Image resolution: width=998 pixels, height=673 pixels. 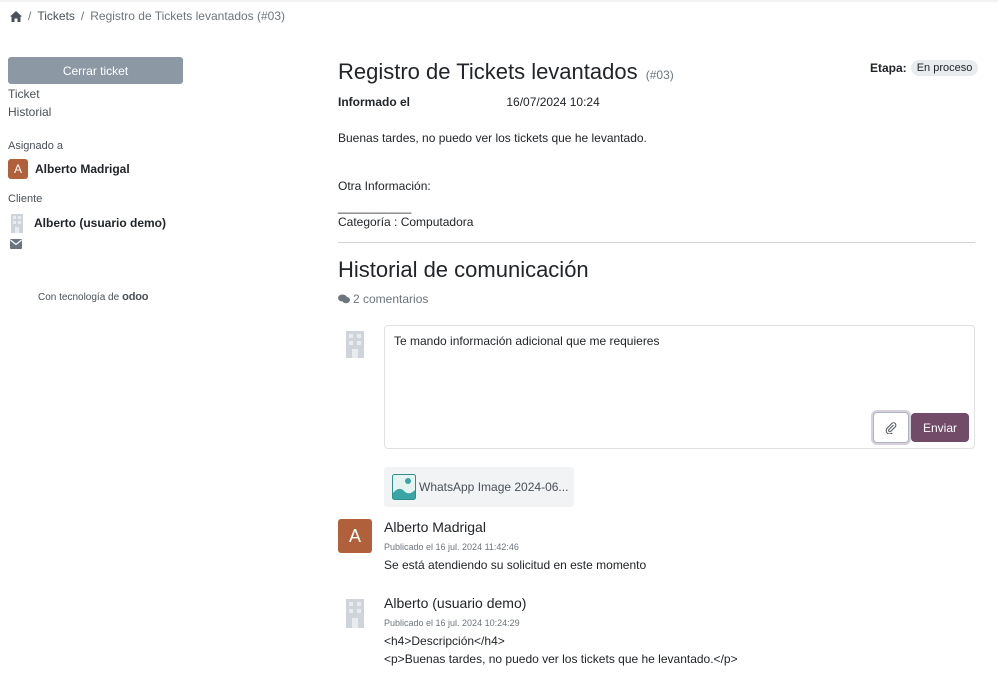 I want to click on assignee-name: Alberto Madrigal, so click(x=82, y=169).